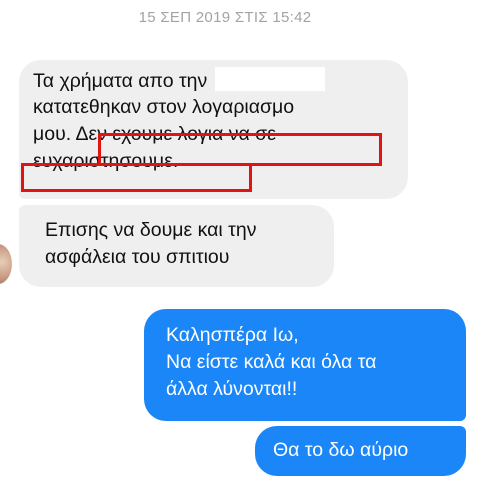 The height and width of the screenshot is (489, 478). What do you see at coordinates (225, 17) in the screenshot?
I see `conversation-timestamp: 15 ΣΕΠ 2019 ΣΤΙΣ 15:42` at bounding box center [225, 17].